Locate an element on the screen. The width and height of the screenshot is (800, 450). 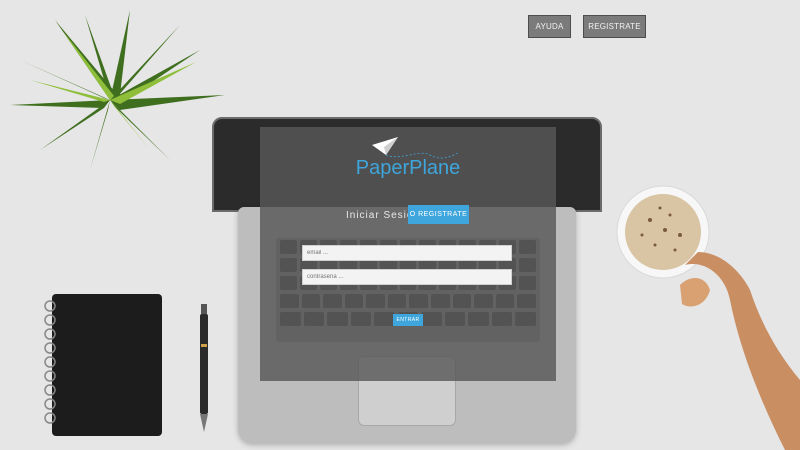
password-input is located at coordinates (407, 277).